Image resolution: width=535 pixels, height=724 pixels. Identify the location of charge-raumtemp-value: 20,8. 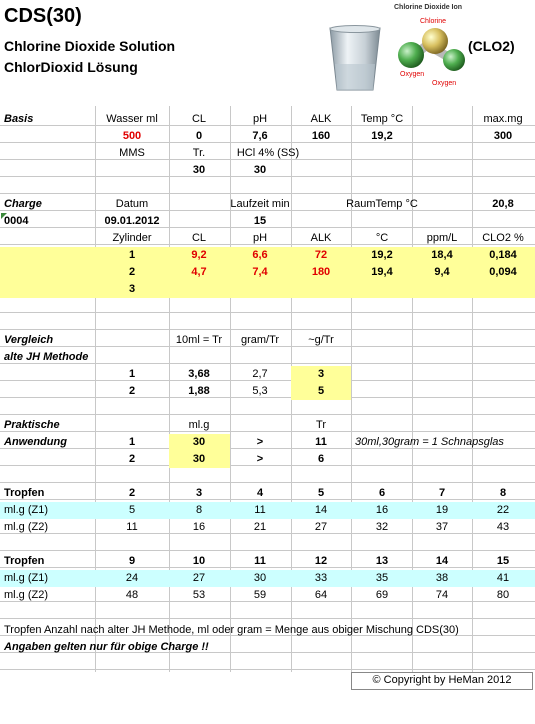
(503, 204).